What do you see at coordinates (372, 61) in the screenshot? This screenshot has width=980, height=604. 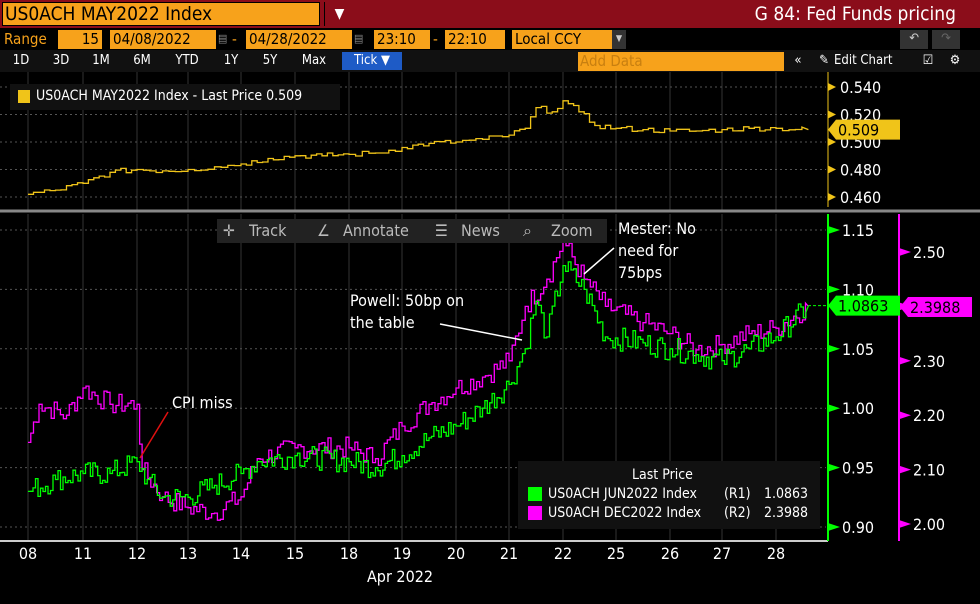 I see `tick-dropdown: Tick ▼` at bounding box center [372, 61].